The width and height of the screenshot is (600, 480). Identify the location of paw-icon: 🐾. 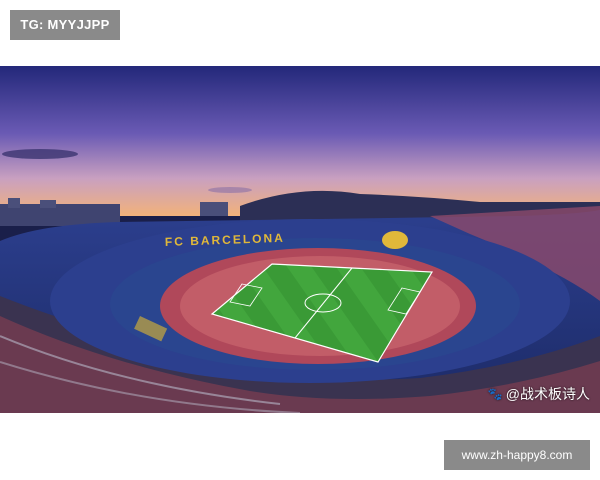
(495, 394).